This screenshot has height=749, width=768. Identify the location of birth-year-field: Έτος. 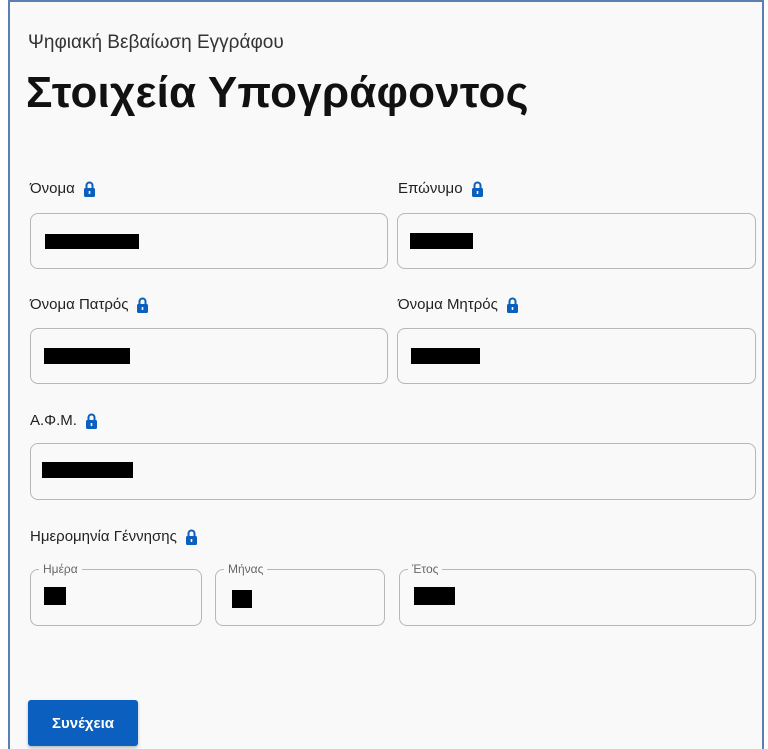
(577, 594).